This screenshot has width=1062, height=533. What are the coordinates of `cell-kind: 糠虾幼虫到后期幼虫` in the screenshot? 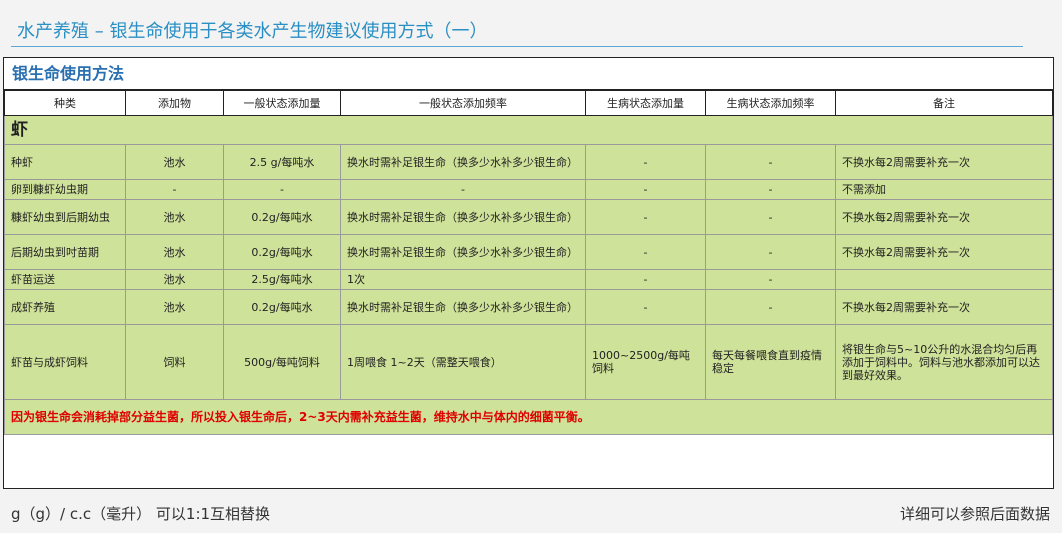 It's located at (65, 217).